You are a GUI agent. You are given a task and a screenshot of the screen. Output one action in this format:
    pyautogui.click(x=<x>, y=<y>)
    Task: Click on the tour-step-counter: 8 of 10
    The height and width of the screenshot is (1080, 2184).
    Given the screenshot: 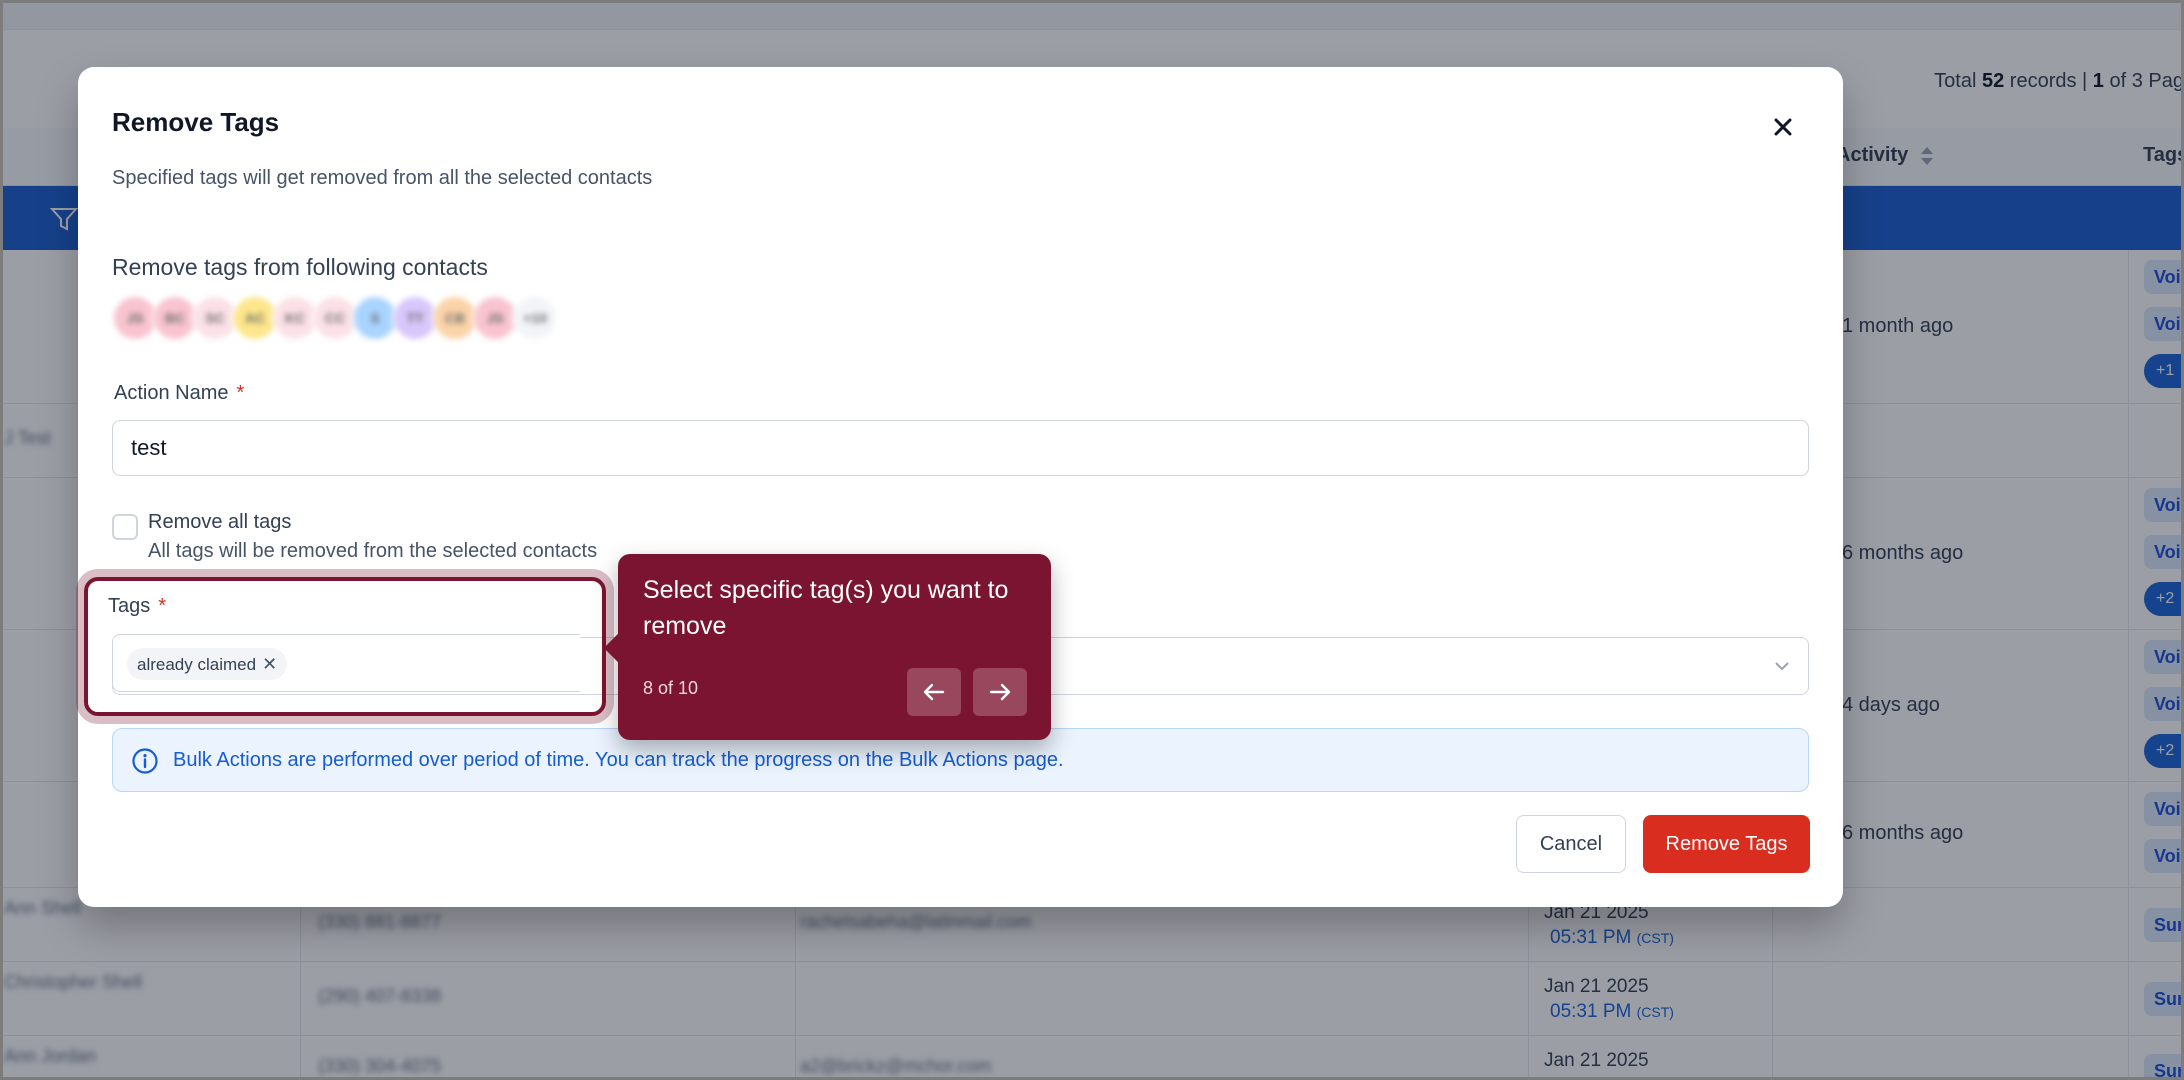 What is the action you would take?
    pyautogui.click(x=671, y=688)
    